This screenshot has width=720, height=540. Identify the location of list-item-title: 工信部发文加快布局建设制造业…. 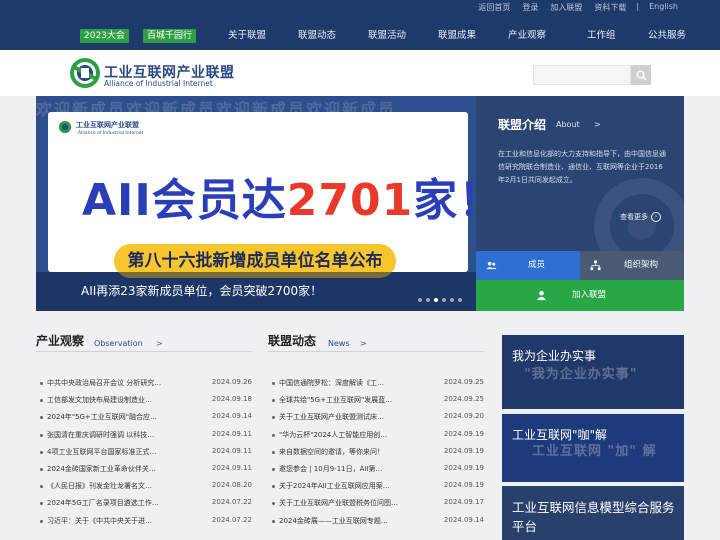
(127, 400).